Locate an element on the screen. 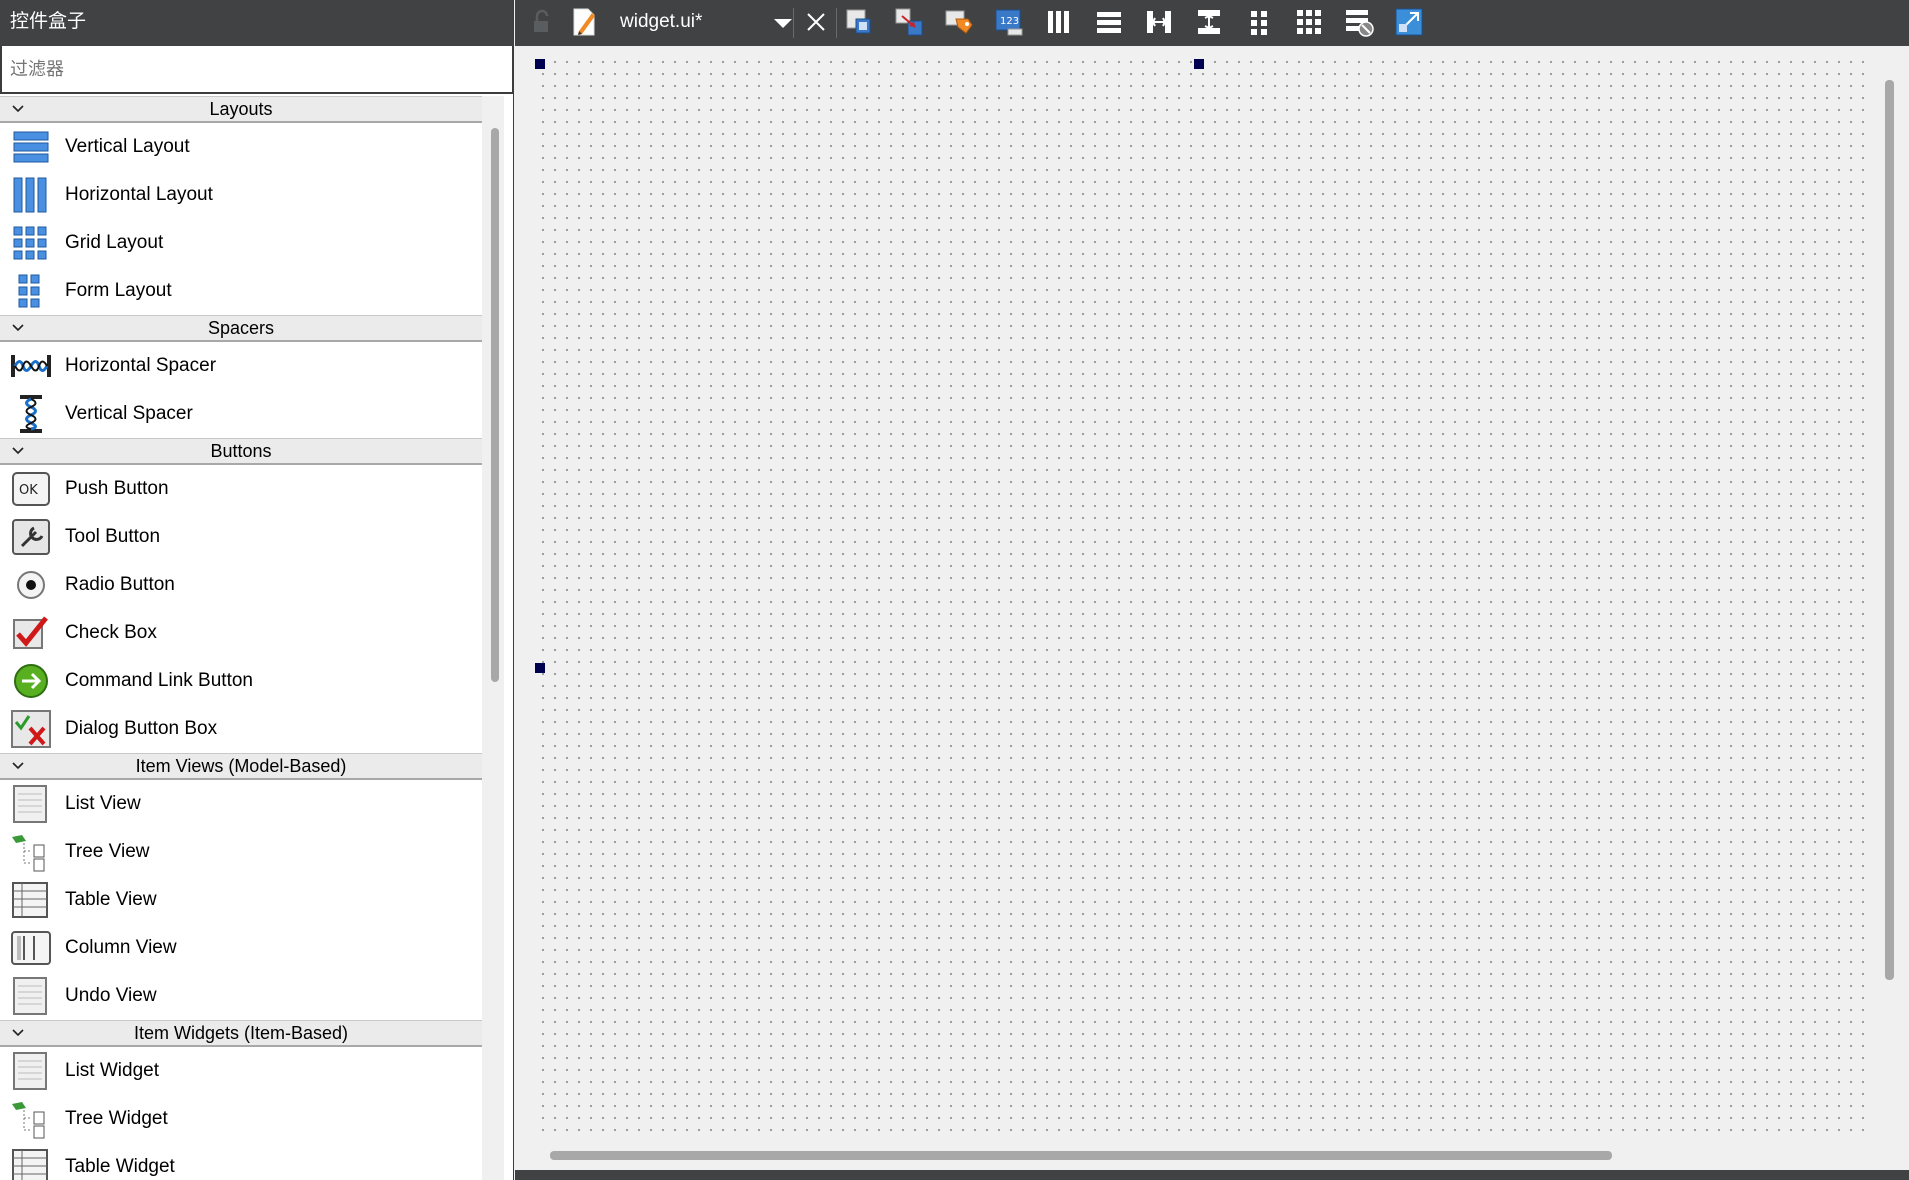 This screenshot has width=1909, height=1180. category-label: Spacers is located at coordinates (241, 328).